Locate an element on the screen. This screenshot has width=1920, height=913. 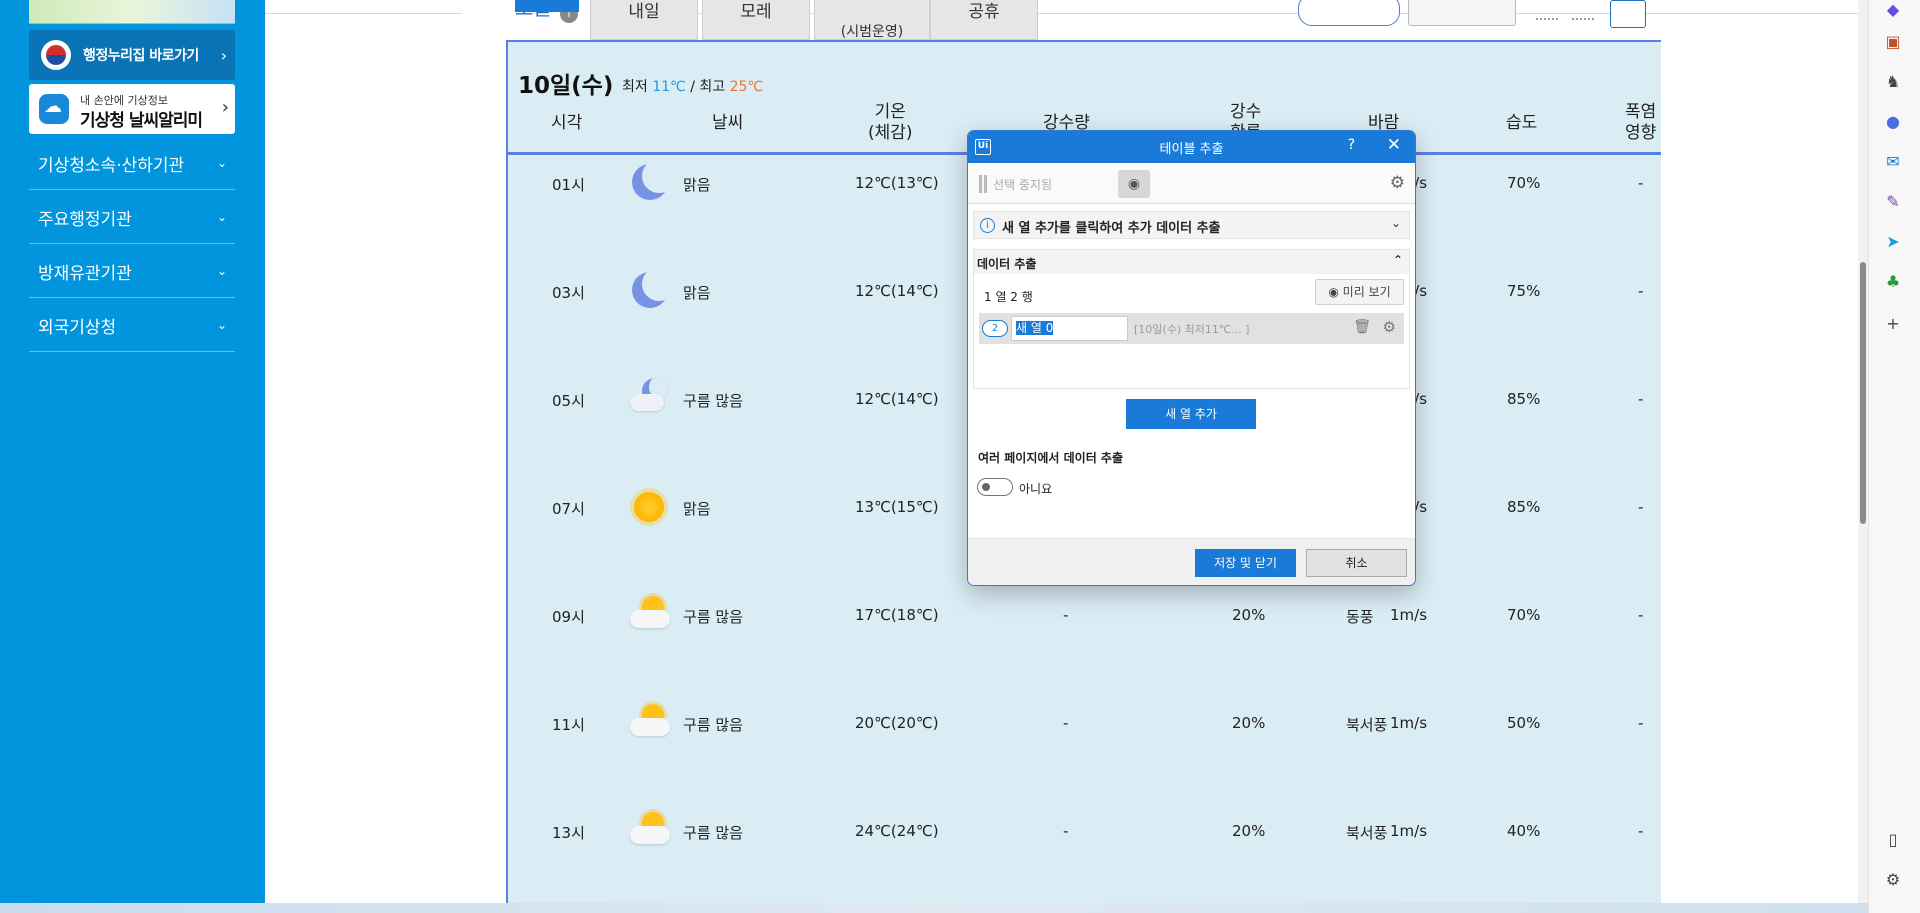
time-cell: 05시 is located at coordinates (568, 401).